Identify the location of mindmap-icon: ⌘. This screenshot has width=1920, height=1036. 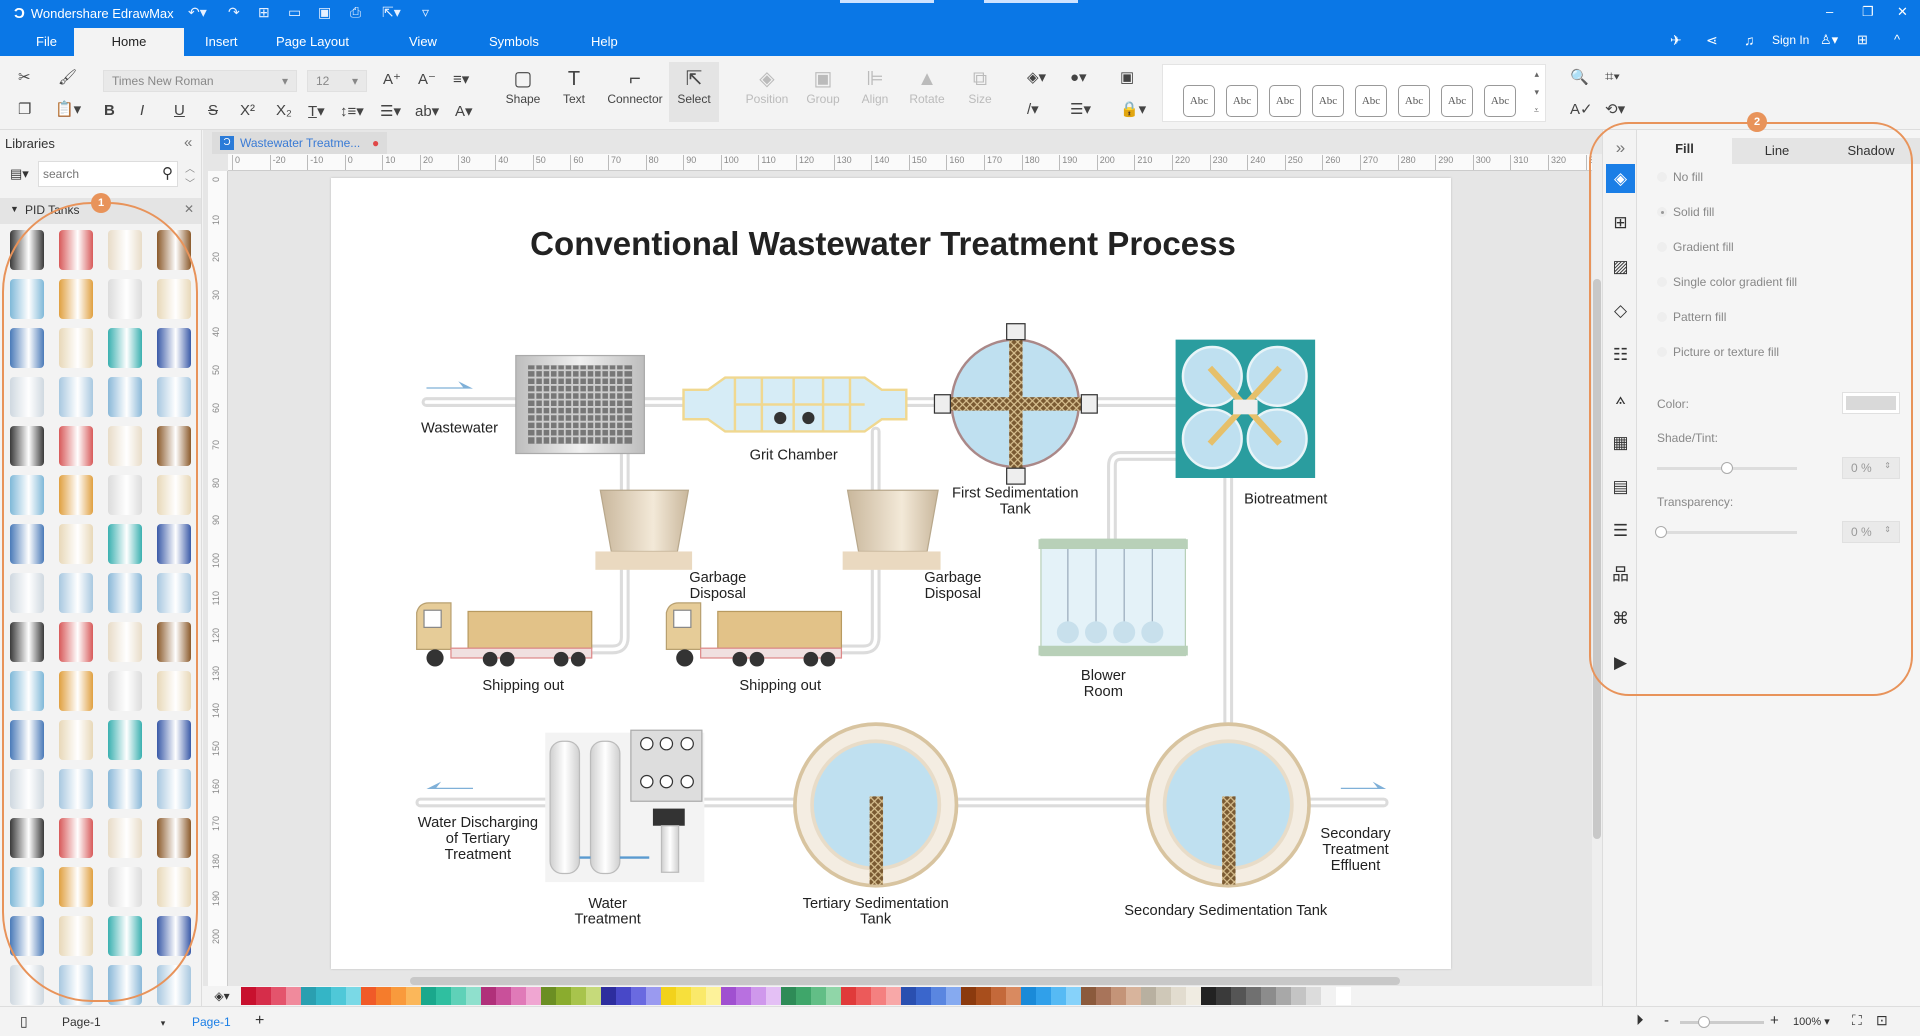
(1620, 618).